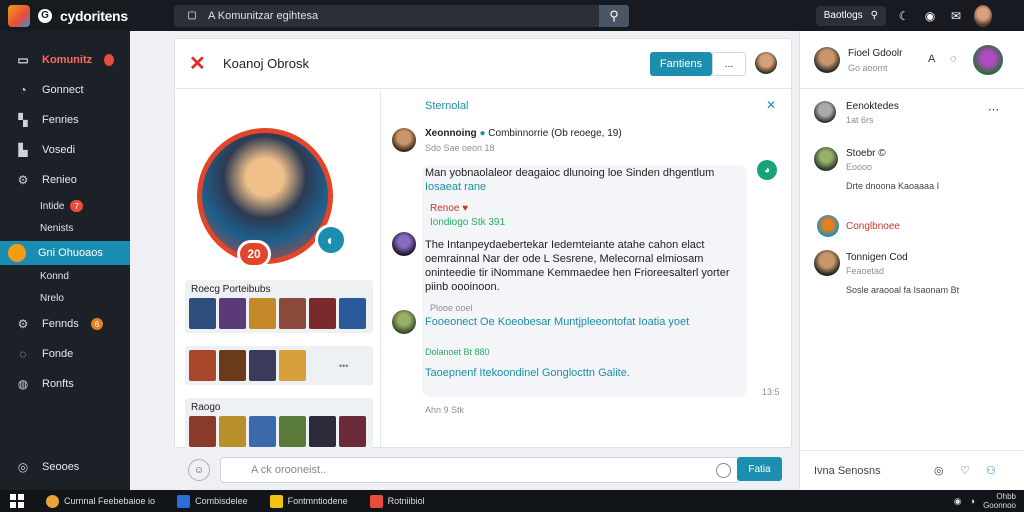 The width and height of the screenshot is (1024, 512). I want to click on taskbar-app: Combisdelee, so click(212, 501).